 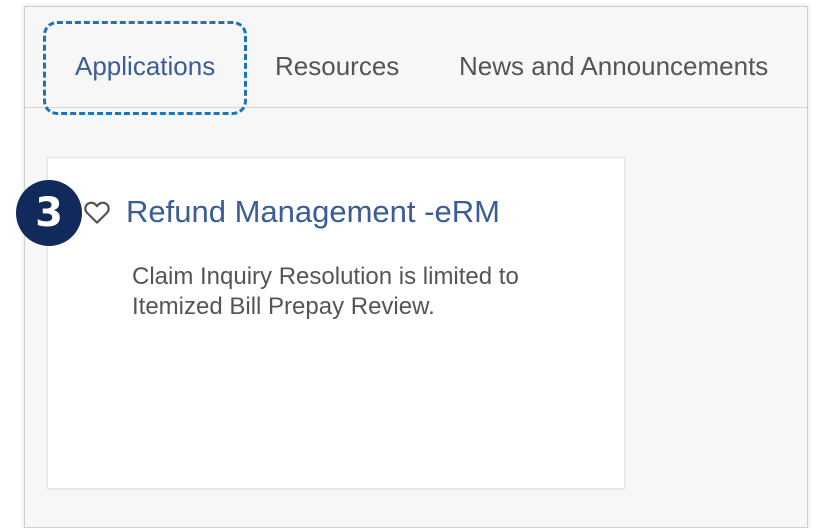 I want to click on card-title-link: Refund Management -eRM, so click(x=313, y=212).